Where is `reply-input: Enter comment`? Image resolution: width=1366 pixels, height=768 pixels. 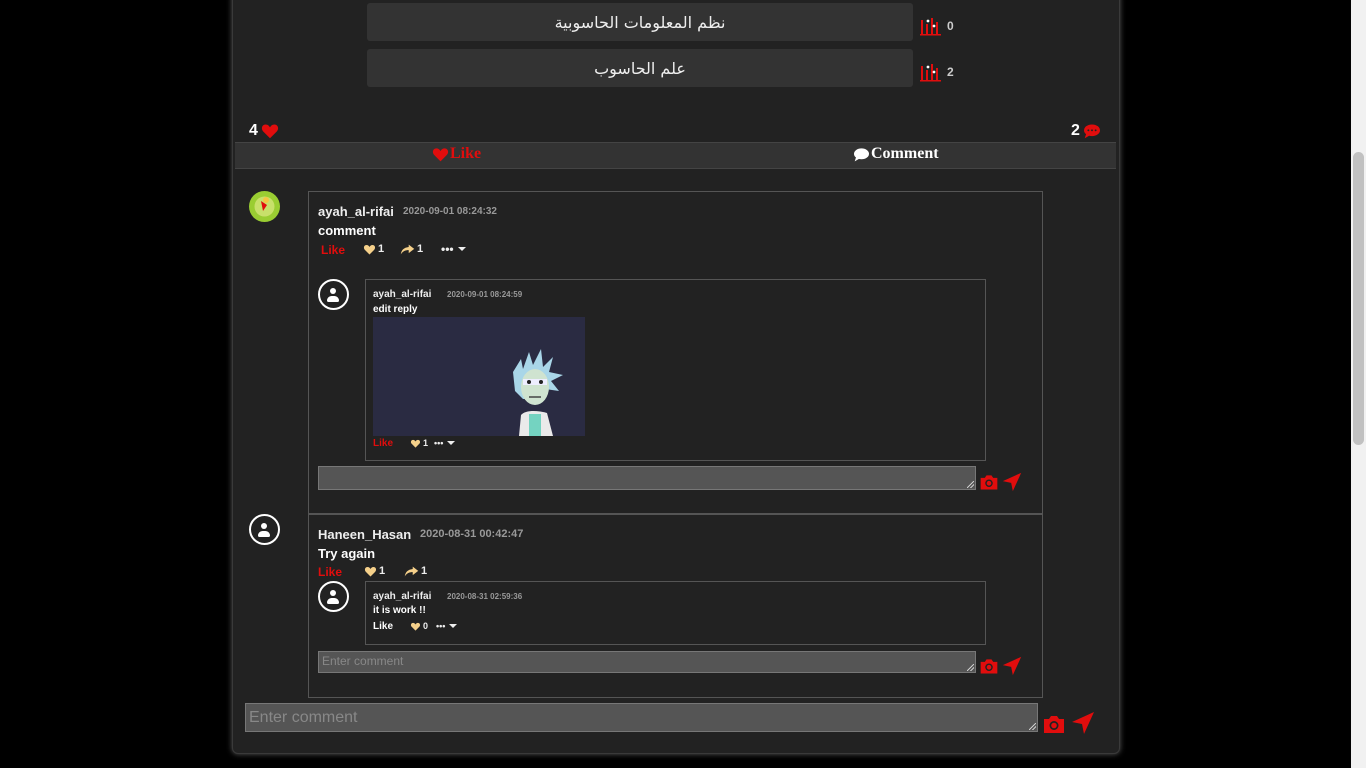
reply-input: Enter comment is located at coordinates (647, 662).